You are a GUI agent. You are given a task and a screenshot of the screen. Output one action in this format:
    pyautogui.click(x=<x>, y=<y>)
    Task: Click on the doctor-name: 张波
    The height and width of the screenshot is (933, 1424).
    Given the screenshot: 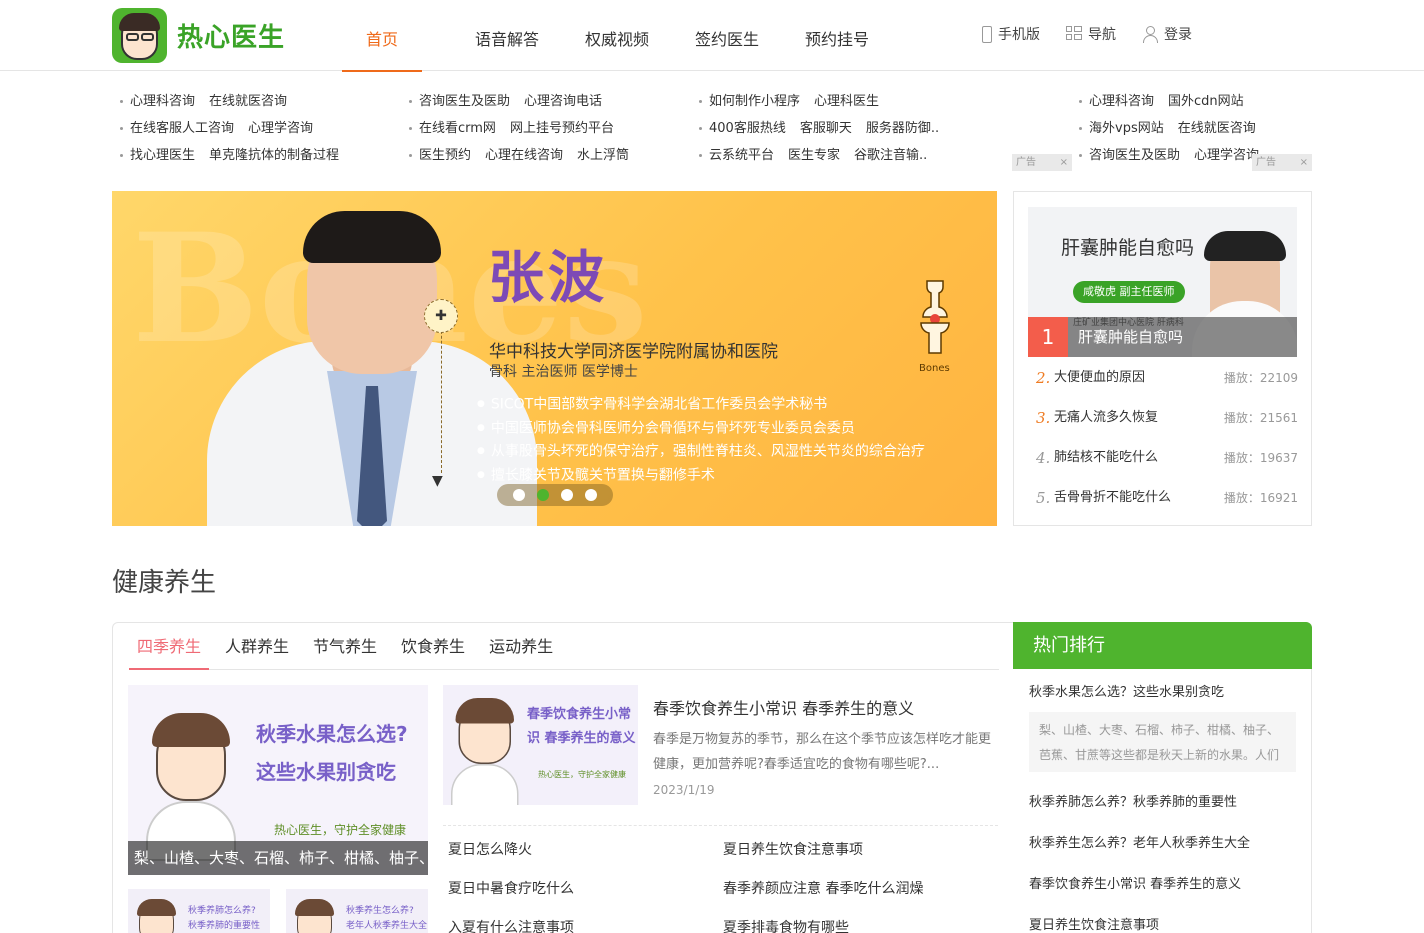 What is the action you would take?
    pyautogui.click(x=548, y=278)
    